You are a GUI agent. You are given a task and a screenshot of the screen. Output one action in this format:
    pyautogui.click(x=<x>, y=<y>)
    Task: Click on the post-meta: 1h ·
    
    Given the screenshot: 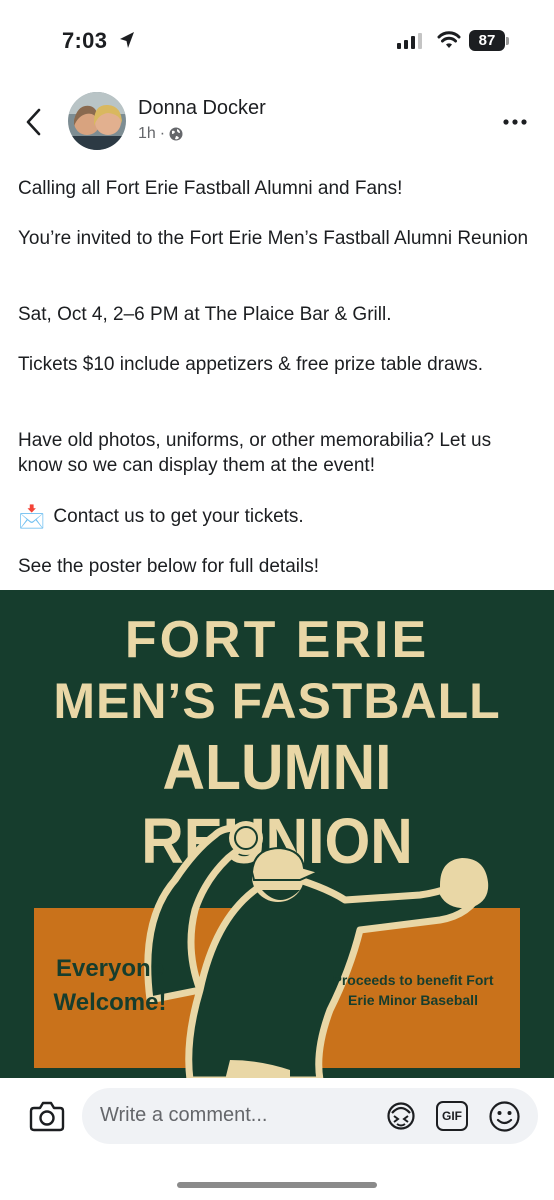 What is the action you would take?
    pyautogui.click(x=160, y=134)
    